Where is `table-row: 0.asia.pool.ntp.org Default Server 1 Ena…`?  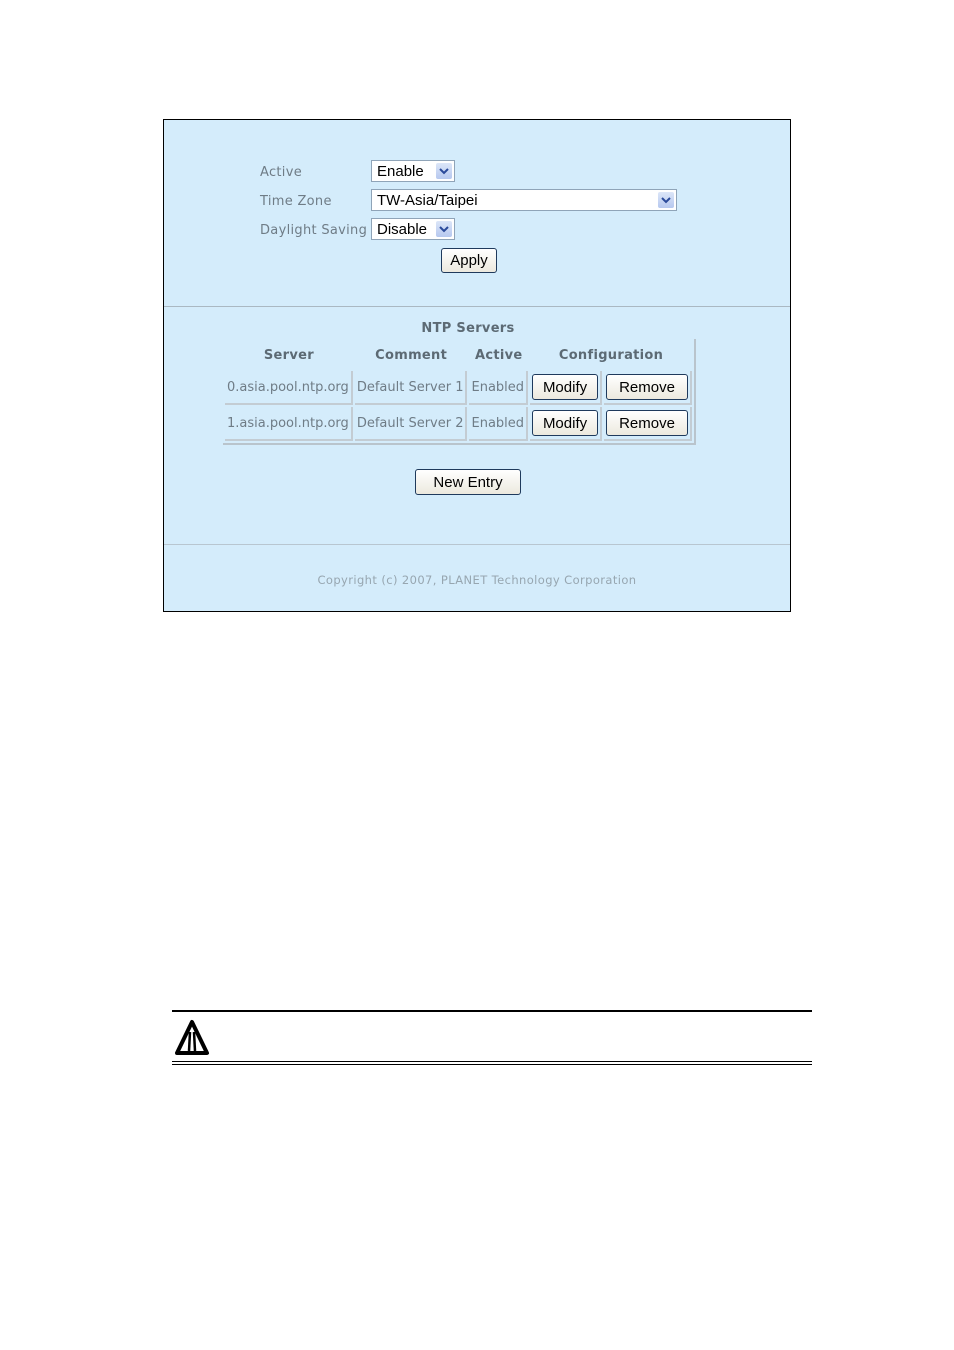 table-row: 0.asia.pool.ntp.org Default Server 1 Ena… is located at coordinates (459, 388).